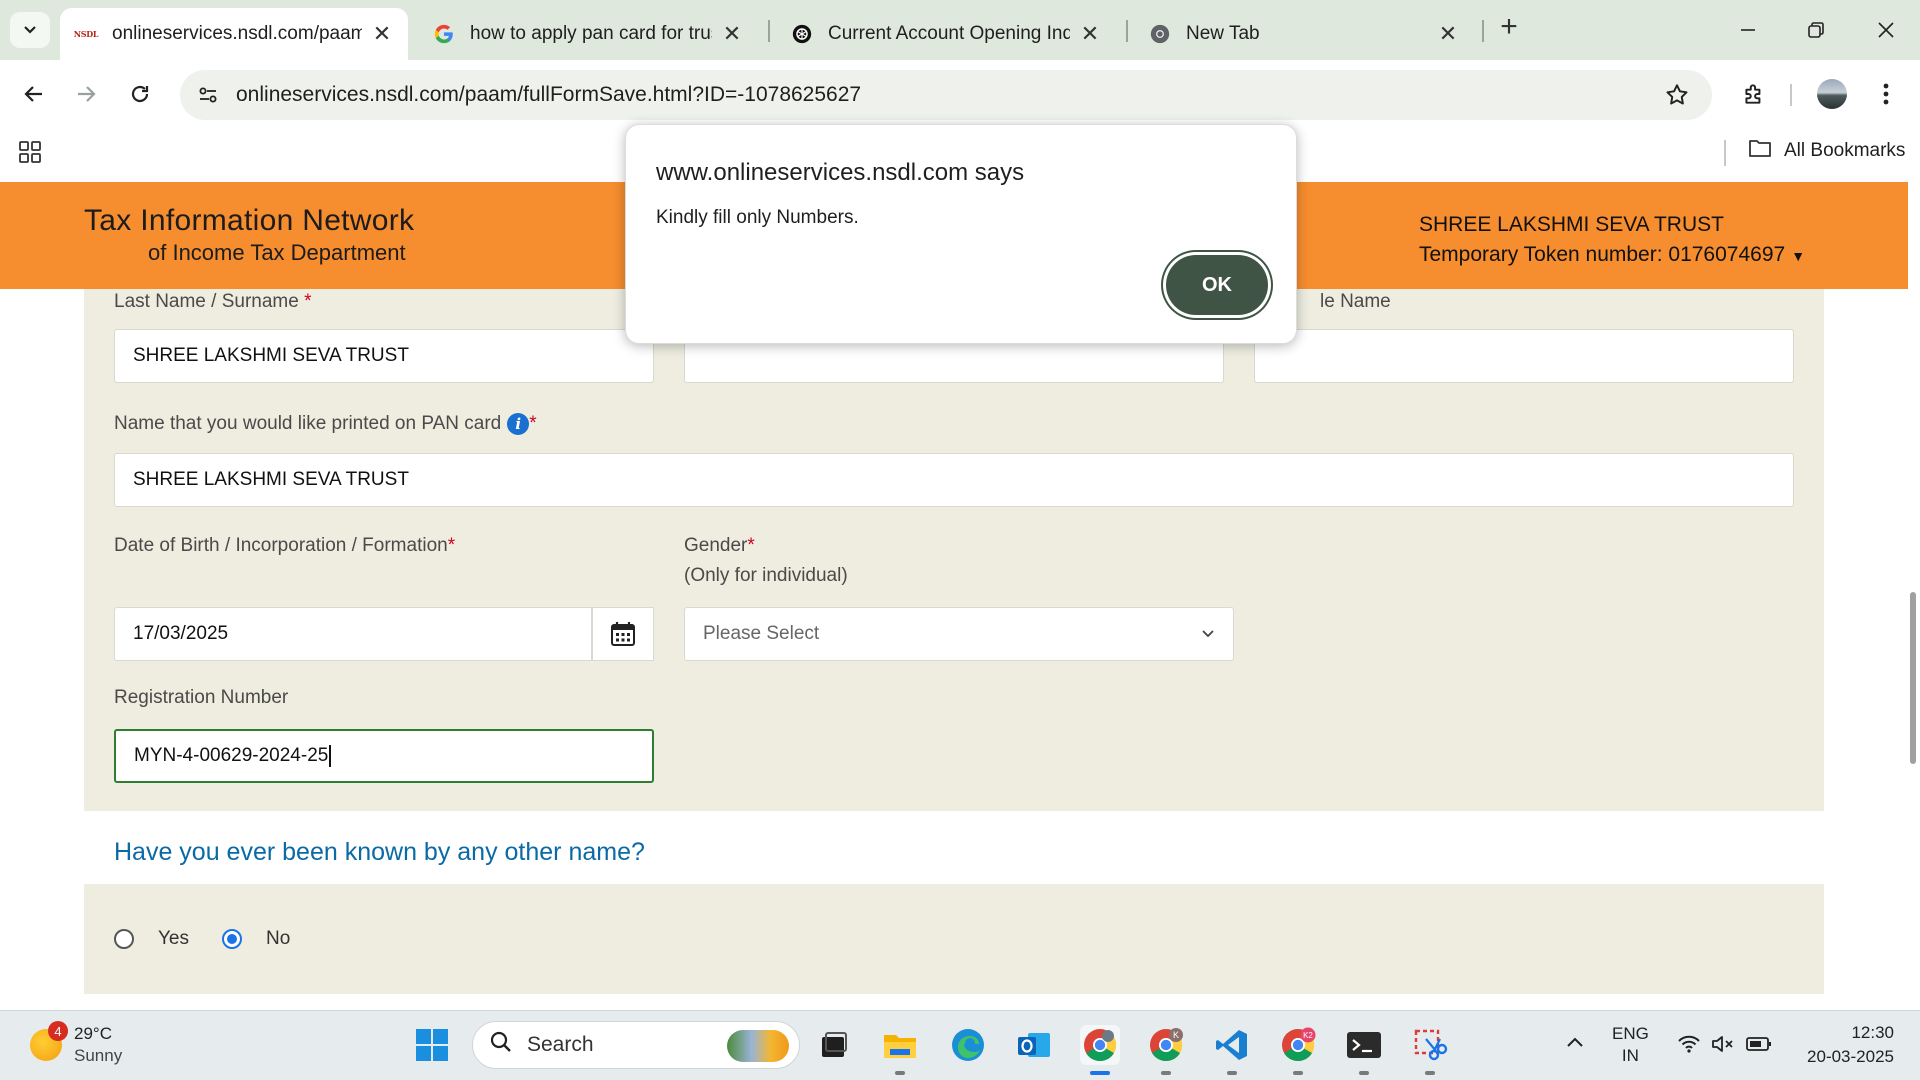 This screenshot has width=1920, height=1080. I want to click on restore-icon, so click(1816, 30).